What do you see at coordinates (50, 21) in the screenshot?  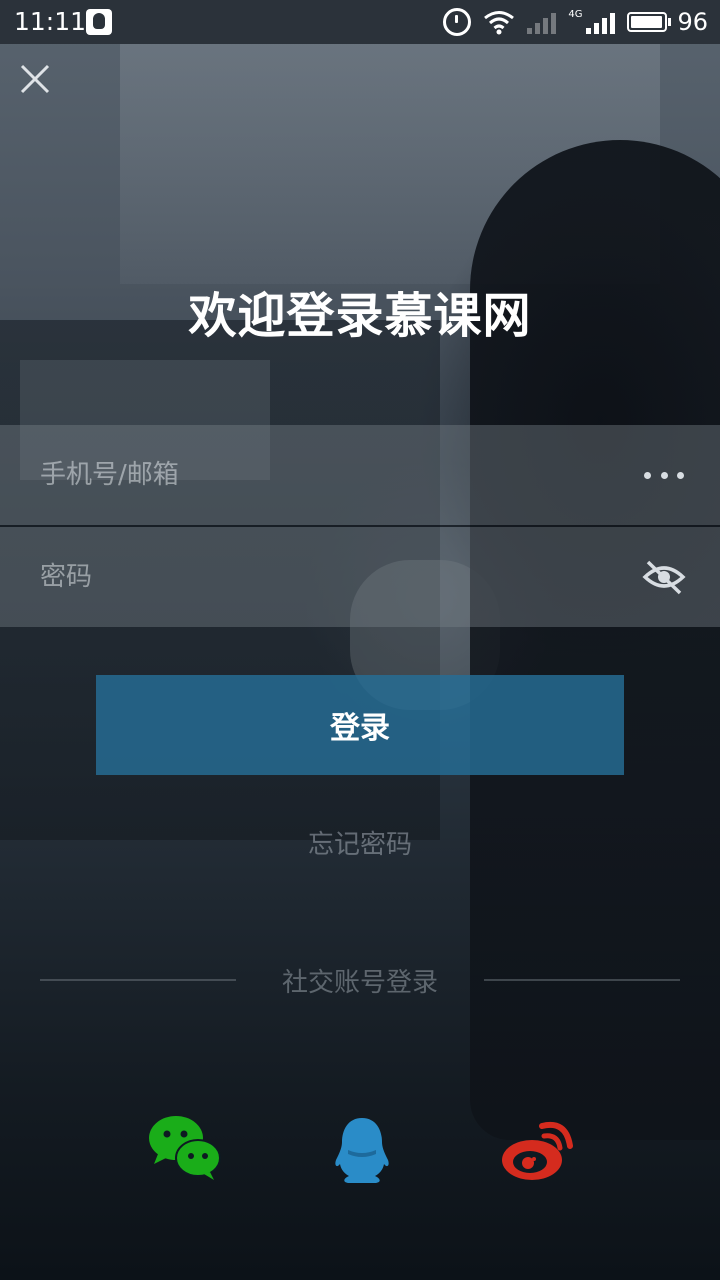 I see `status-time: 11:11` at bounding box center [50, 21].